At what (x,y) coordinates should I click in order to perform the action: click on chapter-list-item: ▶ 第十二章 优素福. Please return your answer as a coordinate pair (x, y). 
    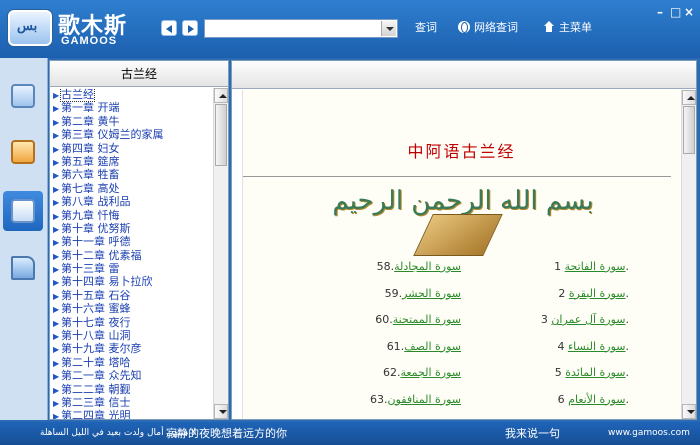
    Looking at the image, I should click on (131, 255).